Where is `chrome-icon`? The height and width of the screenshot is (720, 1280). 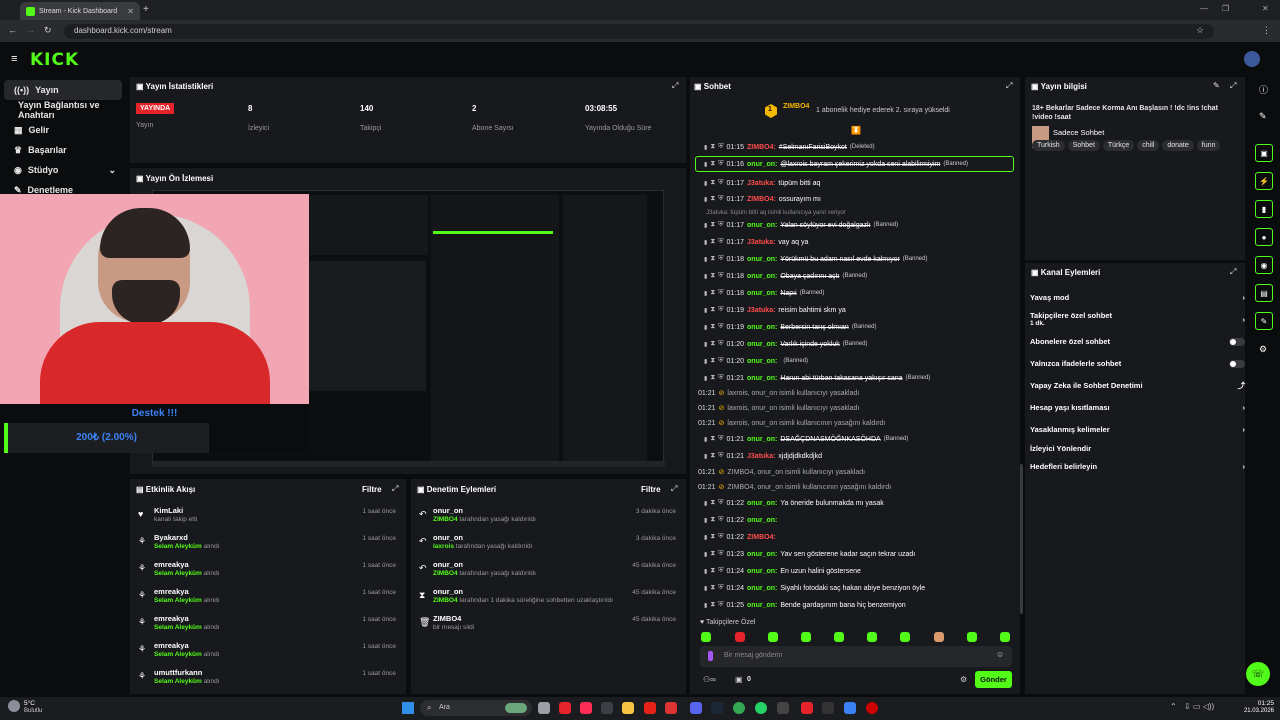 chrome-icon is located at coordinates (739, 708).